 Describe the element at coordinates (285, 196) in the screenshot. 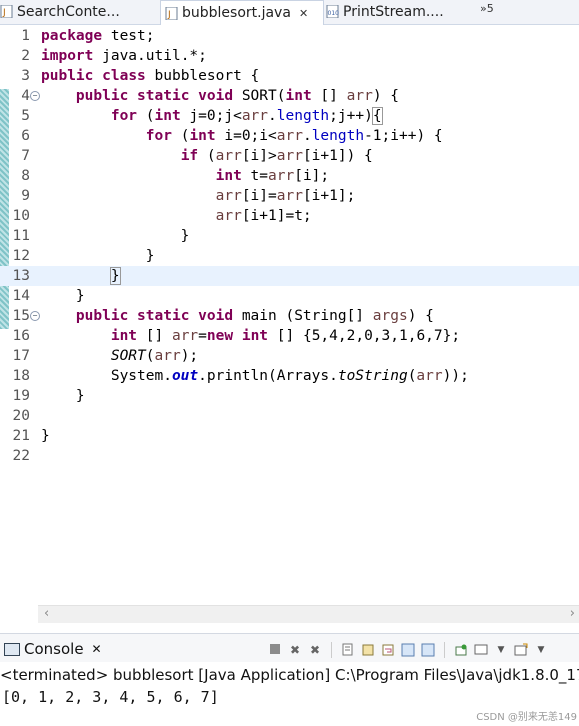

I see `code-text: arr[i]=arr[i+1];` at that location.